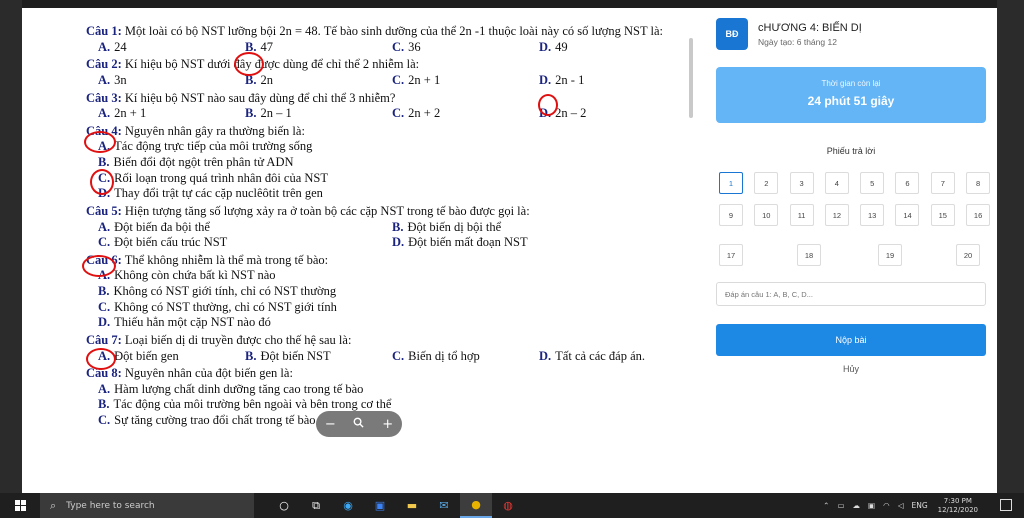  Describe the element at coordinates (871, 505) in the screenshot. I see `monitor-icon: ▣` at that location.